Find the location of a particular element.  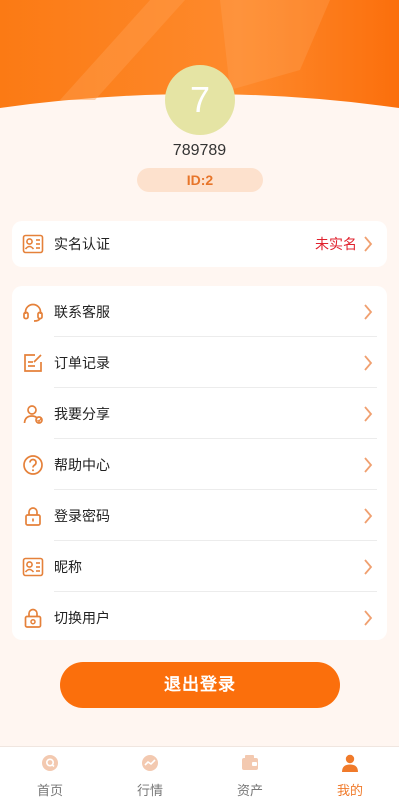

lock-icon is located at coordinates (33, 516).